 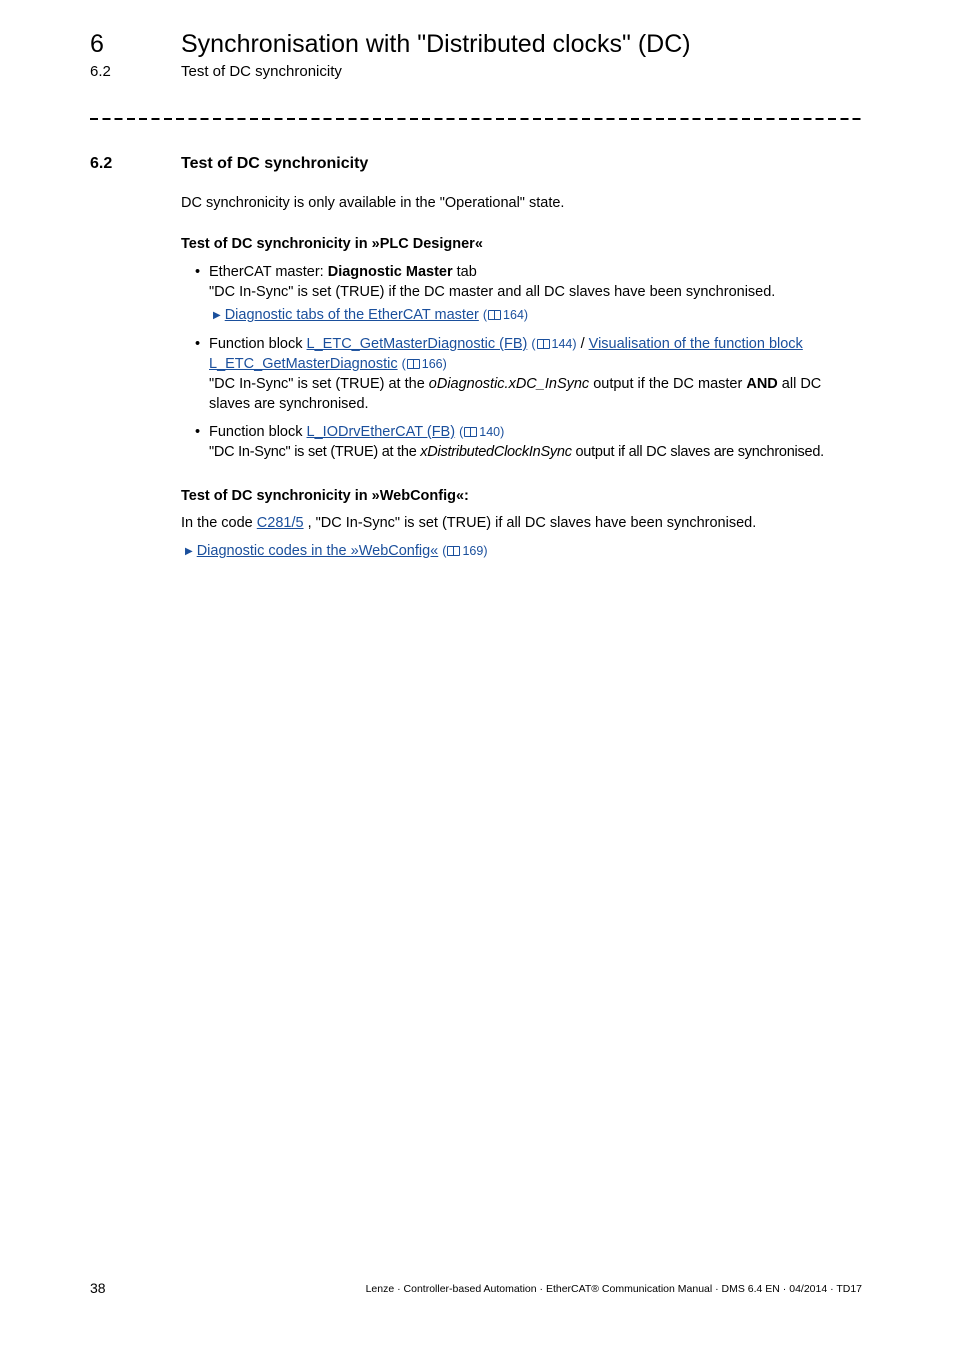 What do you see at coordinates (464, 551) in the screenshot?
I see `page-ref: (169)` at bounding box center [464, 551].